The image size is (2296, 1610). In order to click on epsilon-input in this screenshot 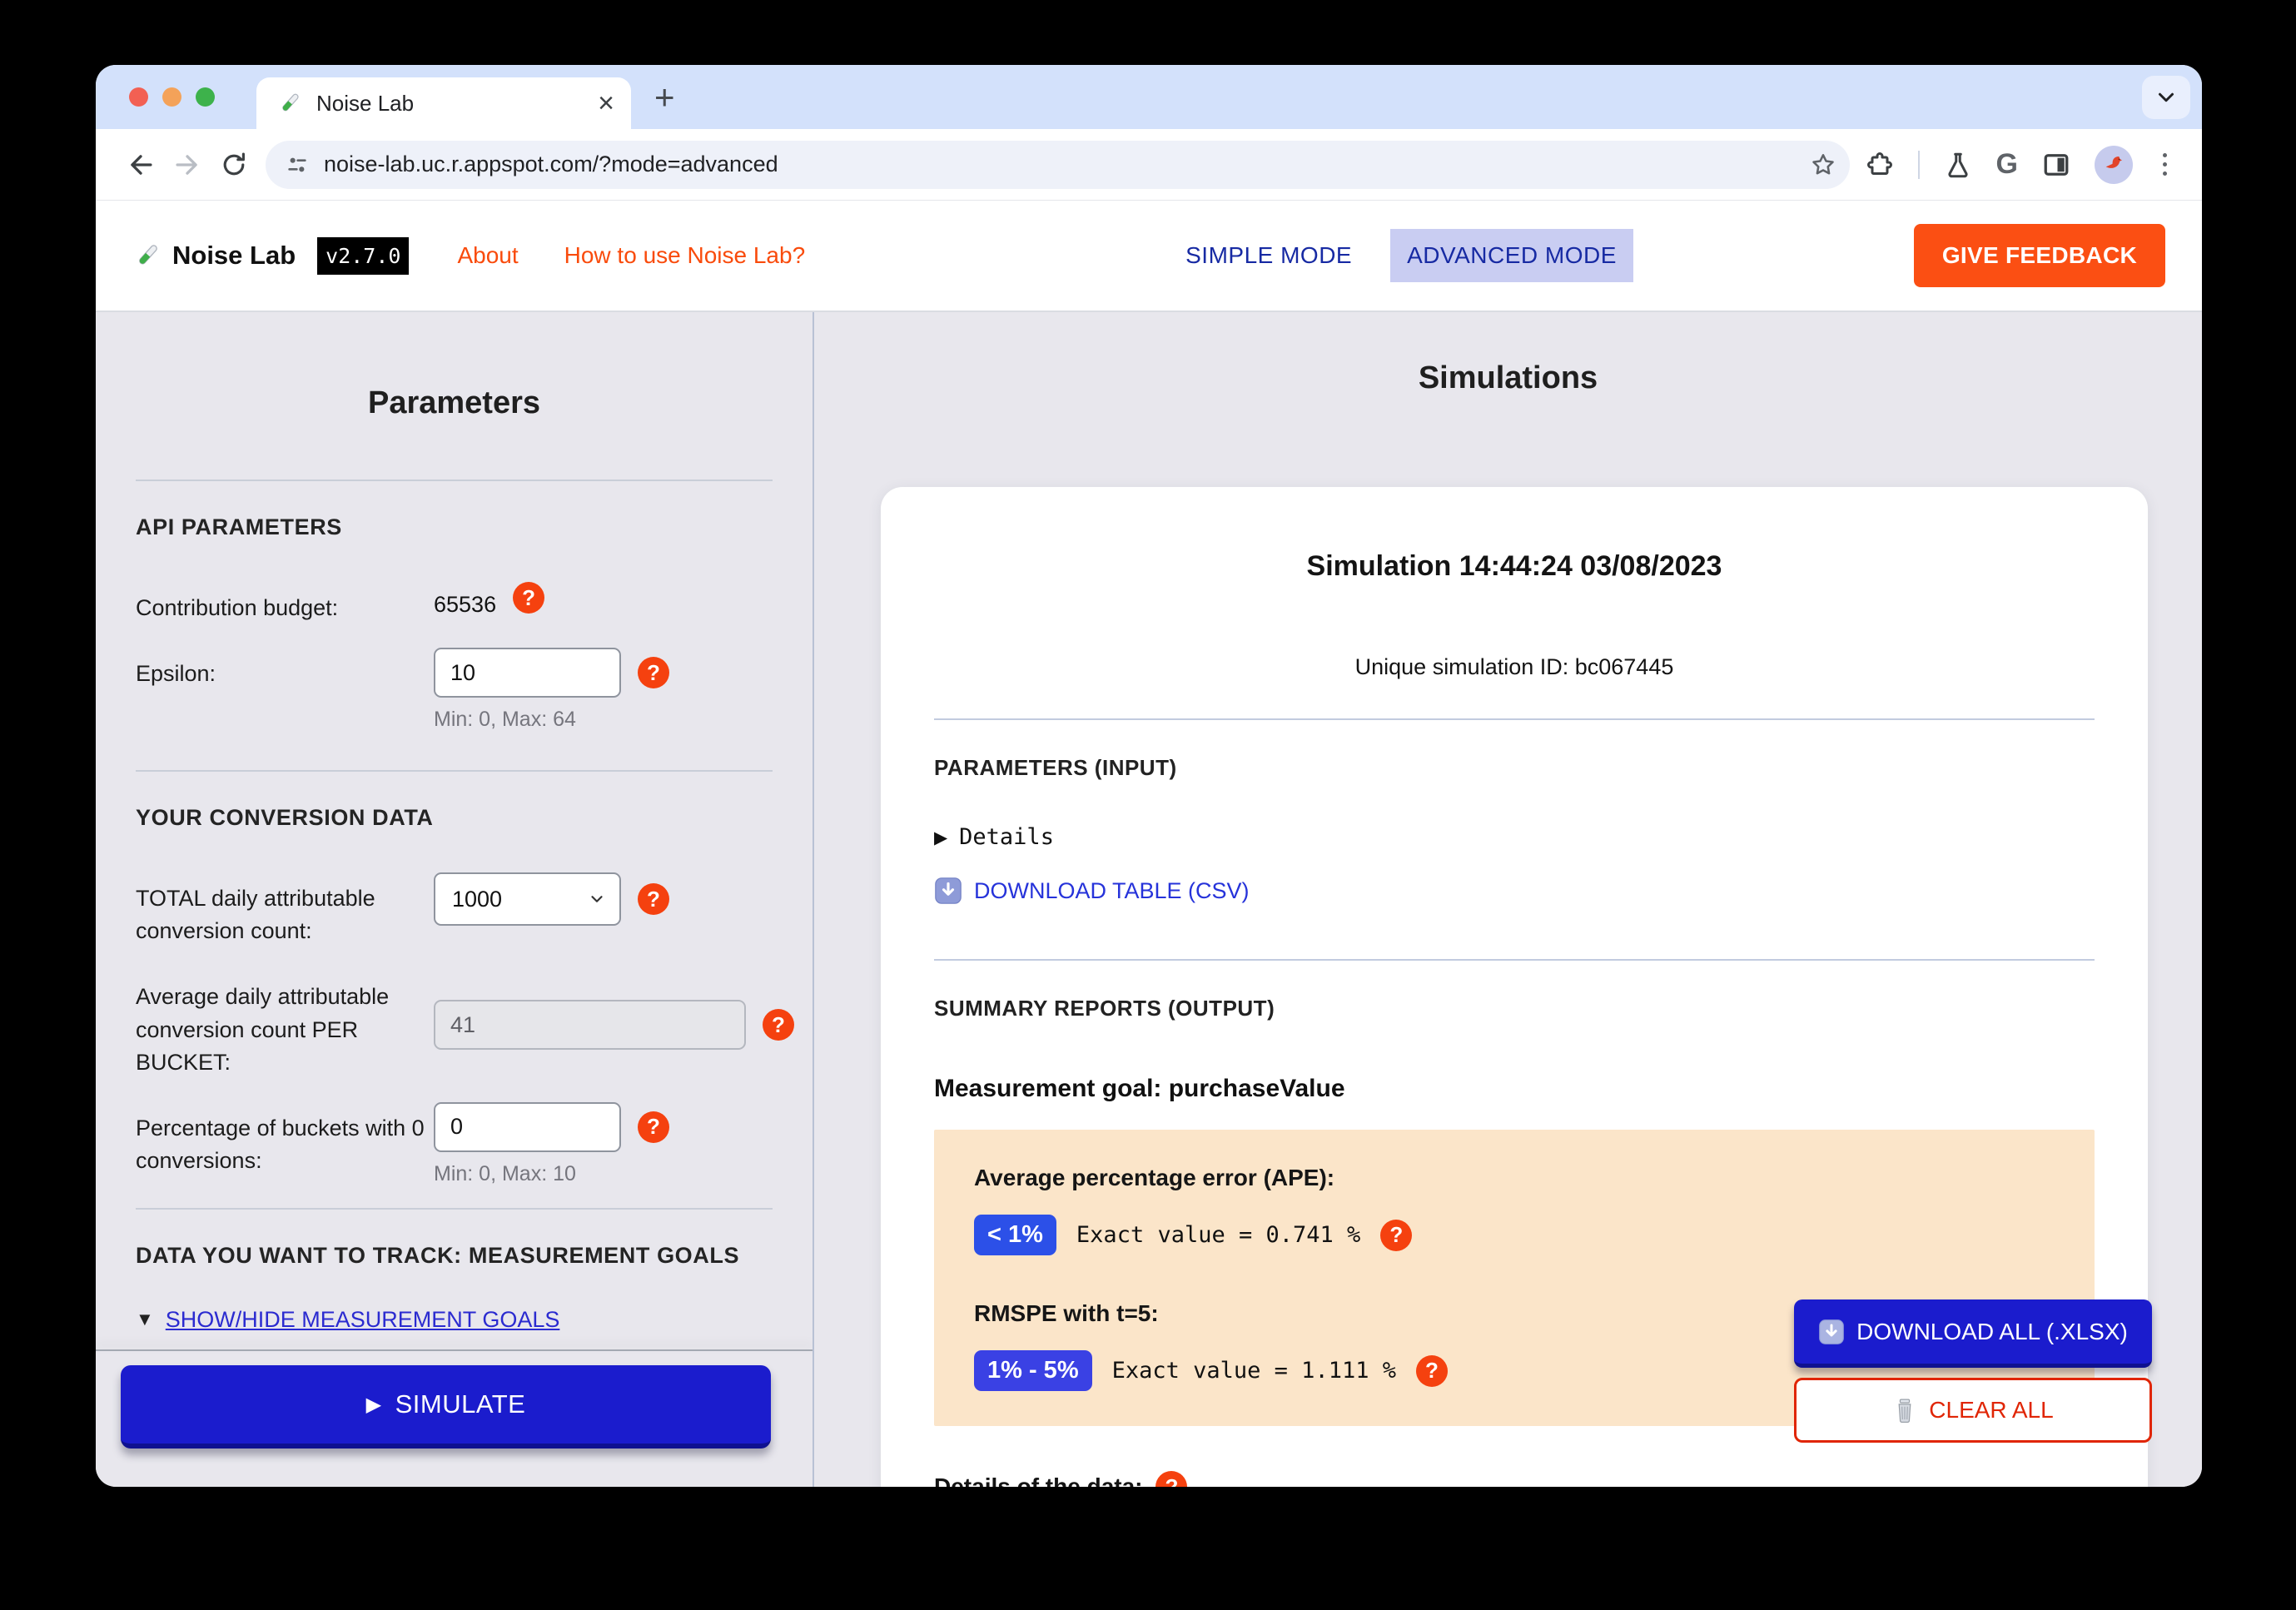, I will do `click(527, 673)`.